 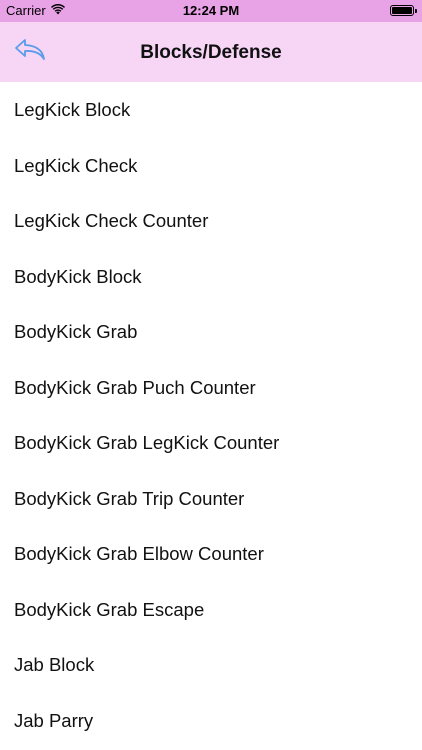 I want to click on list-item: BodyKick Grab, so click(x=211, y=332).